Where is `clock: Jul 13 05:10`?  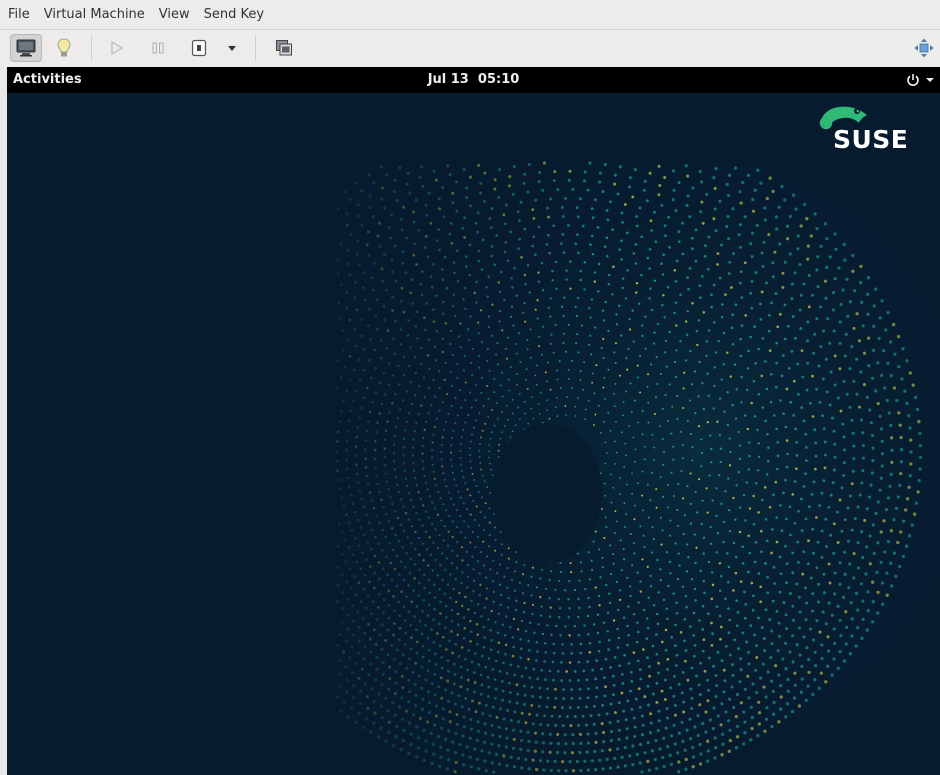
clock: Jul 13 05:10 is located at coordinates (473, 80).